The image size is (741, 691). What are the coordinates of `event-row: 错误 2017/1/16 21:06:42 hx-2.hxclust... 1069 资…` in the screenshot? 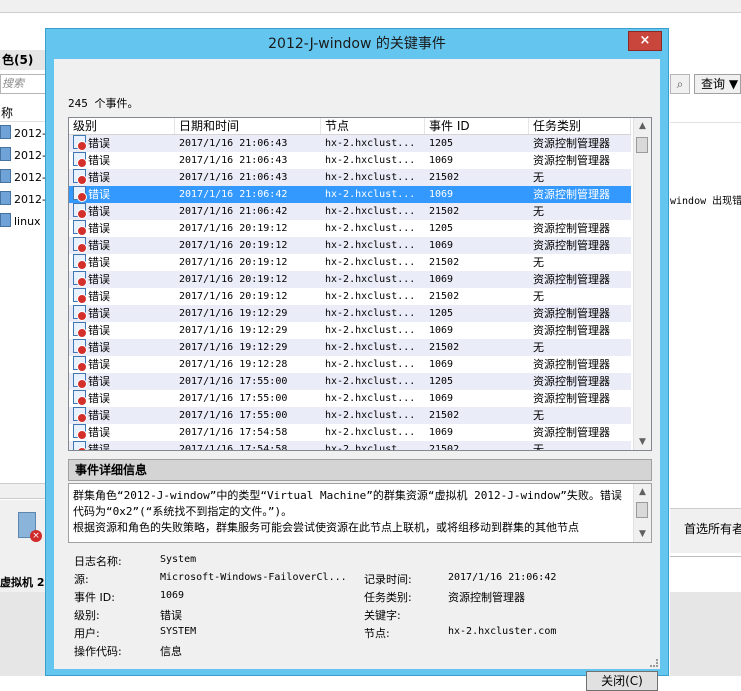 It's located at (350, 194).